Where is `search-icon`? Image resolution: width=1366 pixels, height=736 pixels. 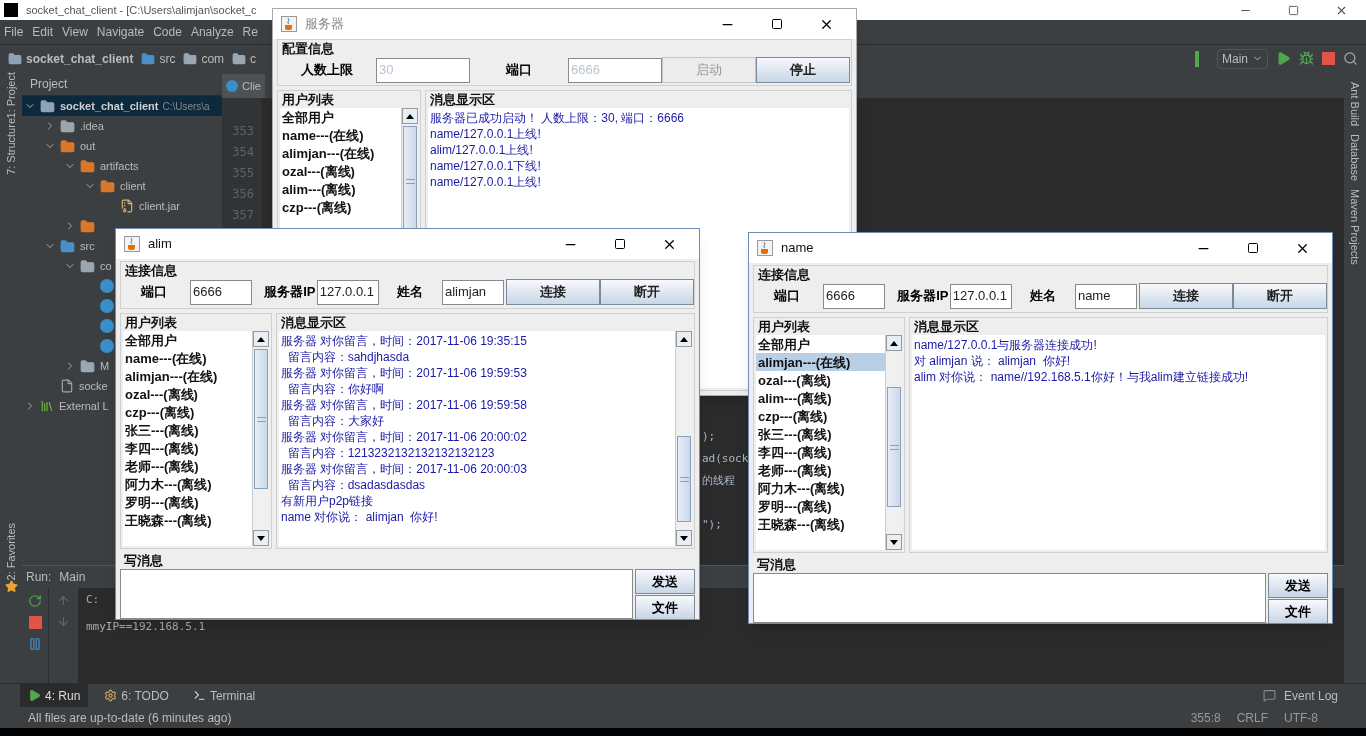
search-icon is located at coordinates (1350, 58).